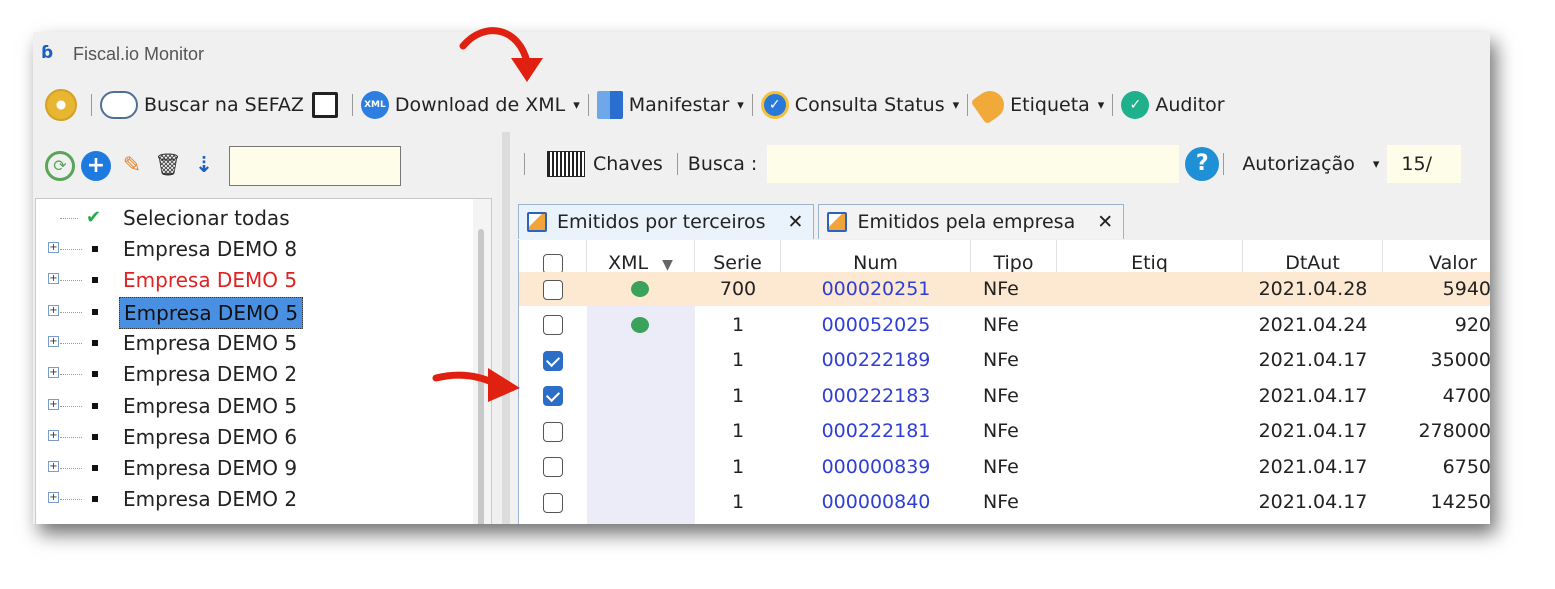  What do you see at coordinates (263, 218) in the screenshot?
I see `tree-select-all: ✔ Selecionar todas` at bounding box center [263, 218].